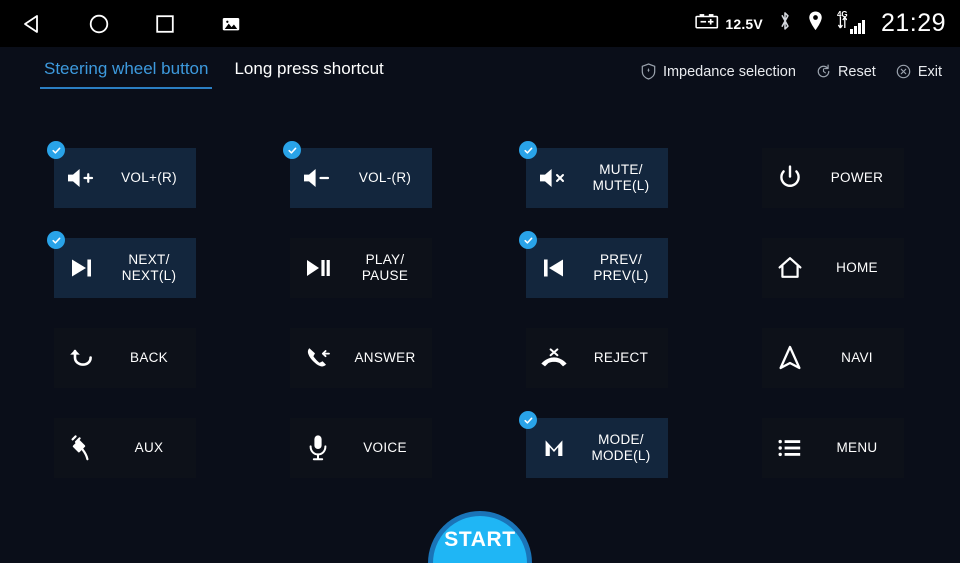  I want to click on power-icon, so click(790, 178).